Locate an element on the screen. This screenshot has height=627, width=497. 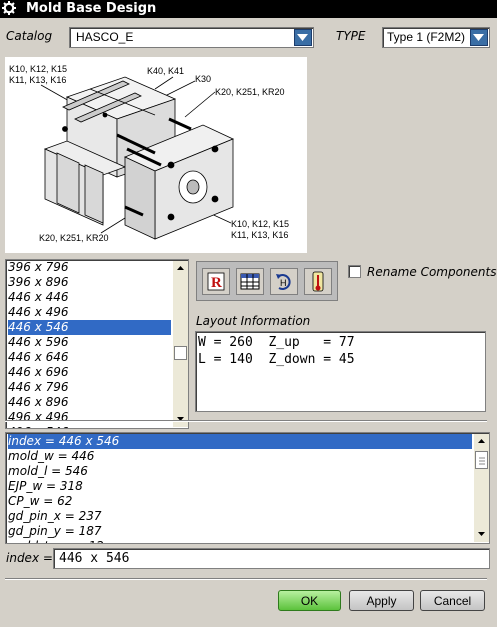
cancel-button: Cancel is located at coordinates (452, 600).